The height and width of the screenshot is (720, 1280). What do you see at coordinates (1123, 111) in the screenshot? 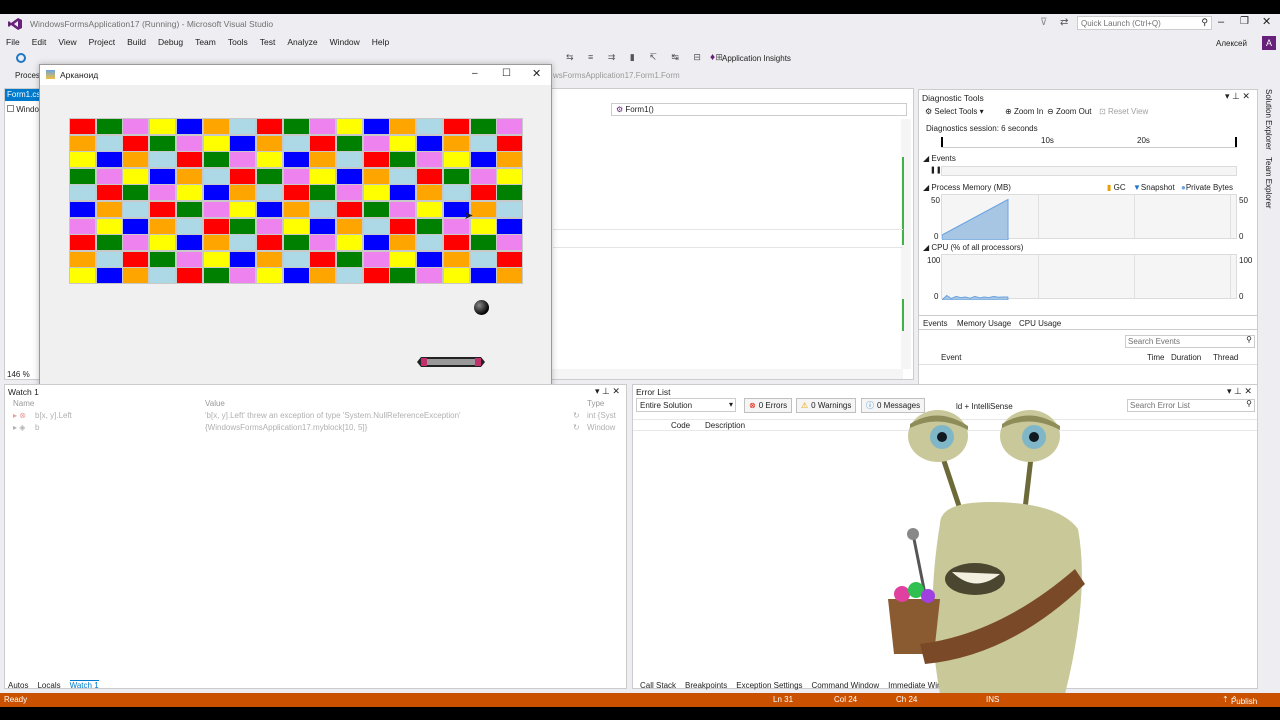
I see `reset-view-button: ⊡ Reset View` at bounding box center [1123, 111].